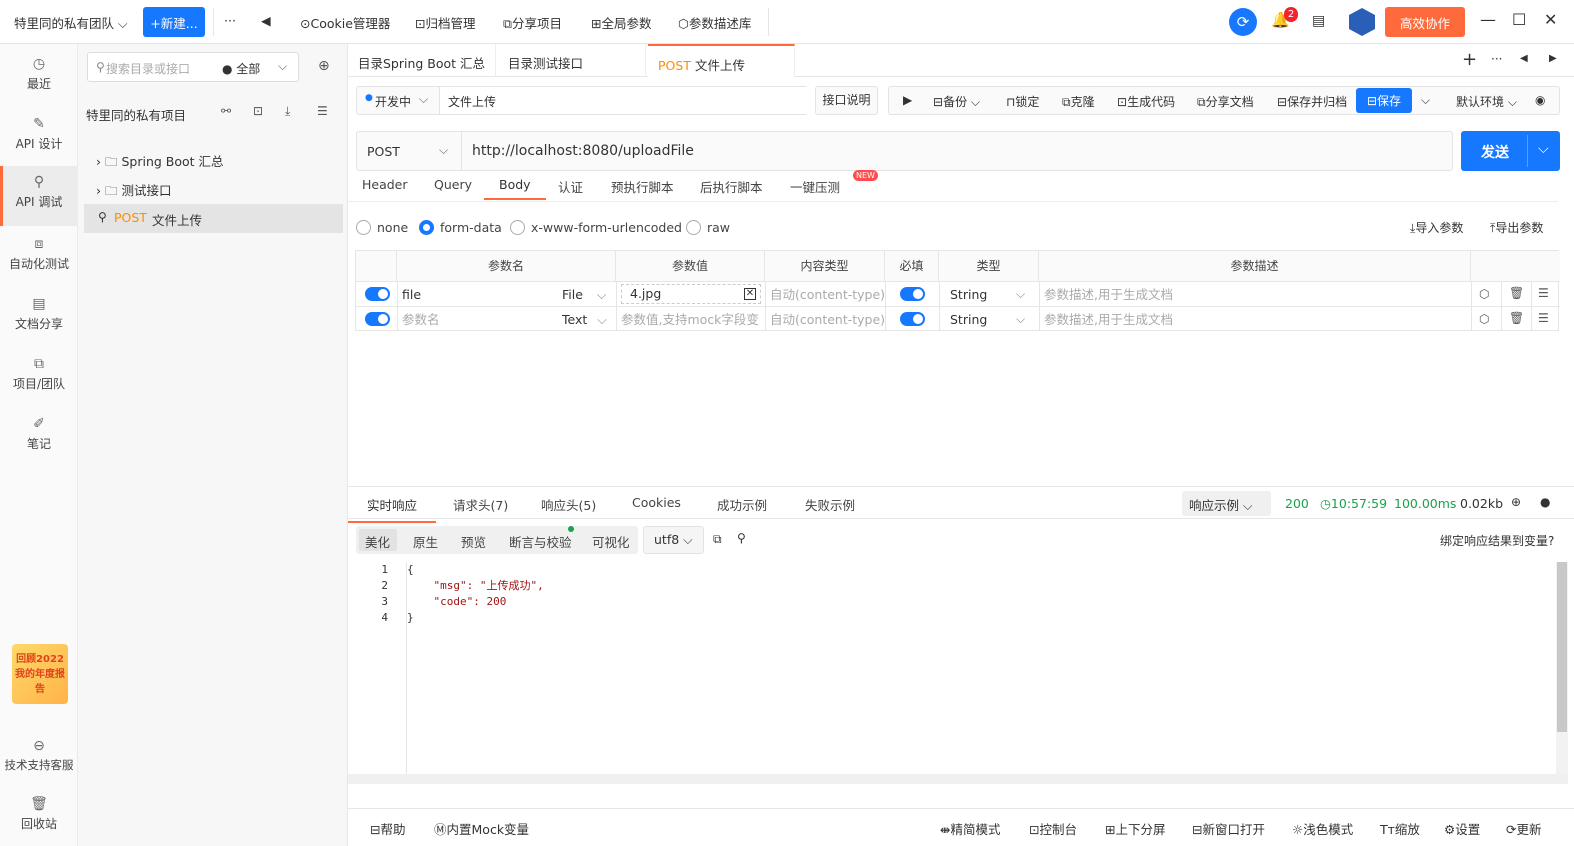 The height and width of the screenshot is (846, 1574). What do you see at coordinates (731, 186) in the screenshot?
I see `tab-post-script: 后执行脚本` at bounding box center [731, 186].